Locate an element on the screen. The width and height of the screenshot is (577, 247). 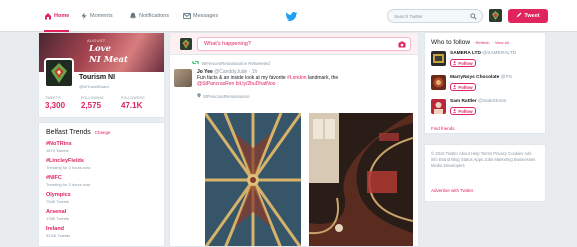
tweet-location: StPancrasRenaissance is located at coordinates (223, 96).